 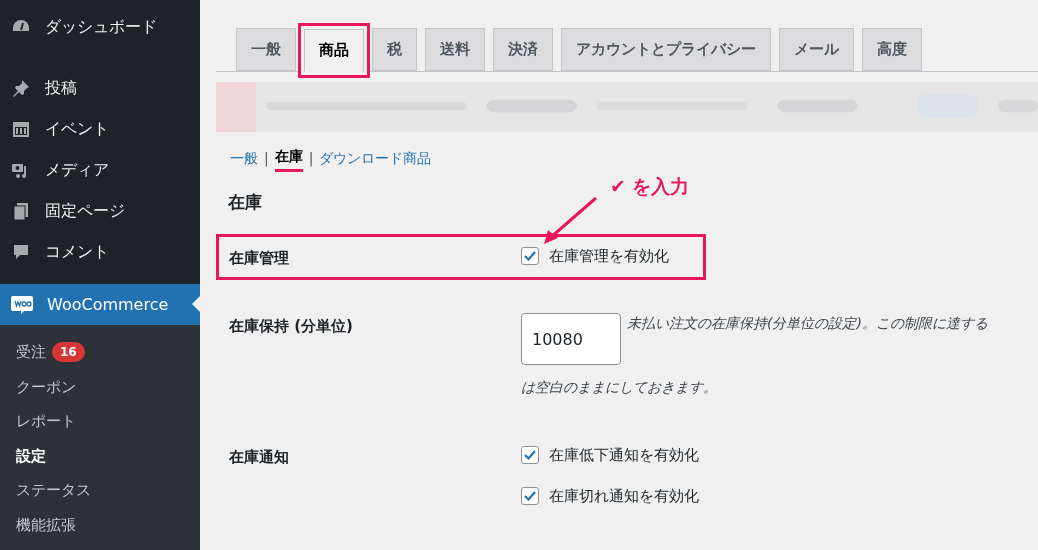 I want to click on sidebar-item: コメント, so click(x=100, y=251).